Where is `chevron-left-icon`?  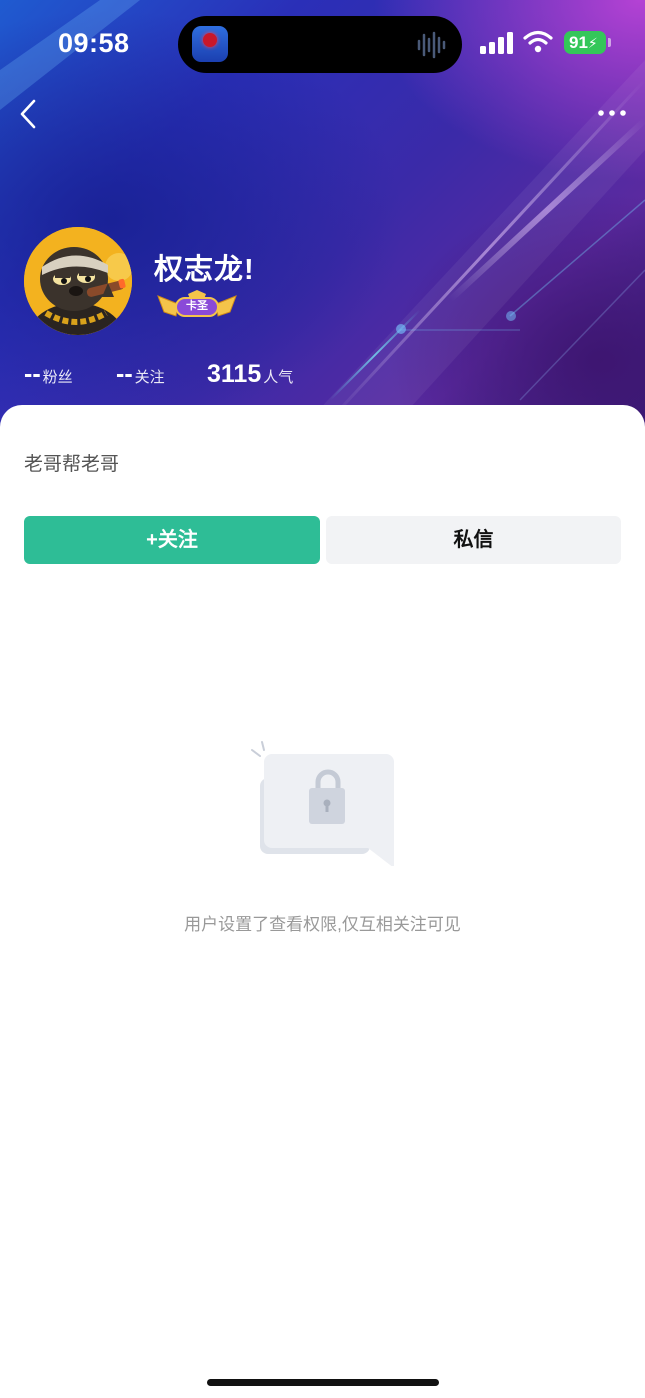
chevron-left-icon is located at coordinates (29, 114).